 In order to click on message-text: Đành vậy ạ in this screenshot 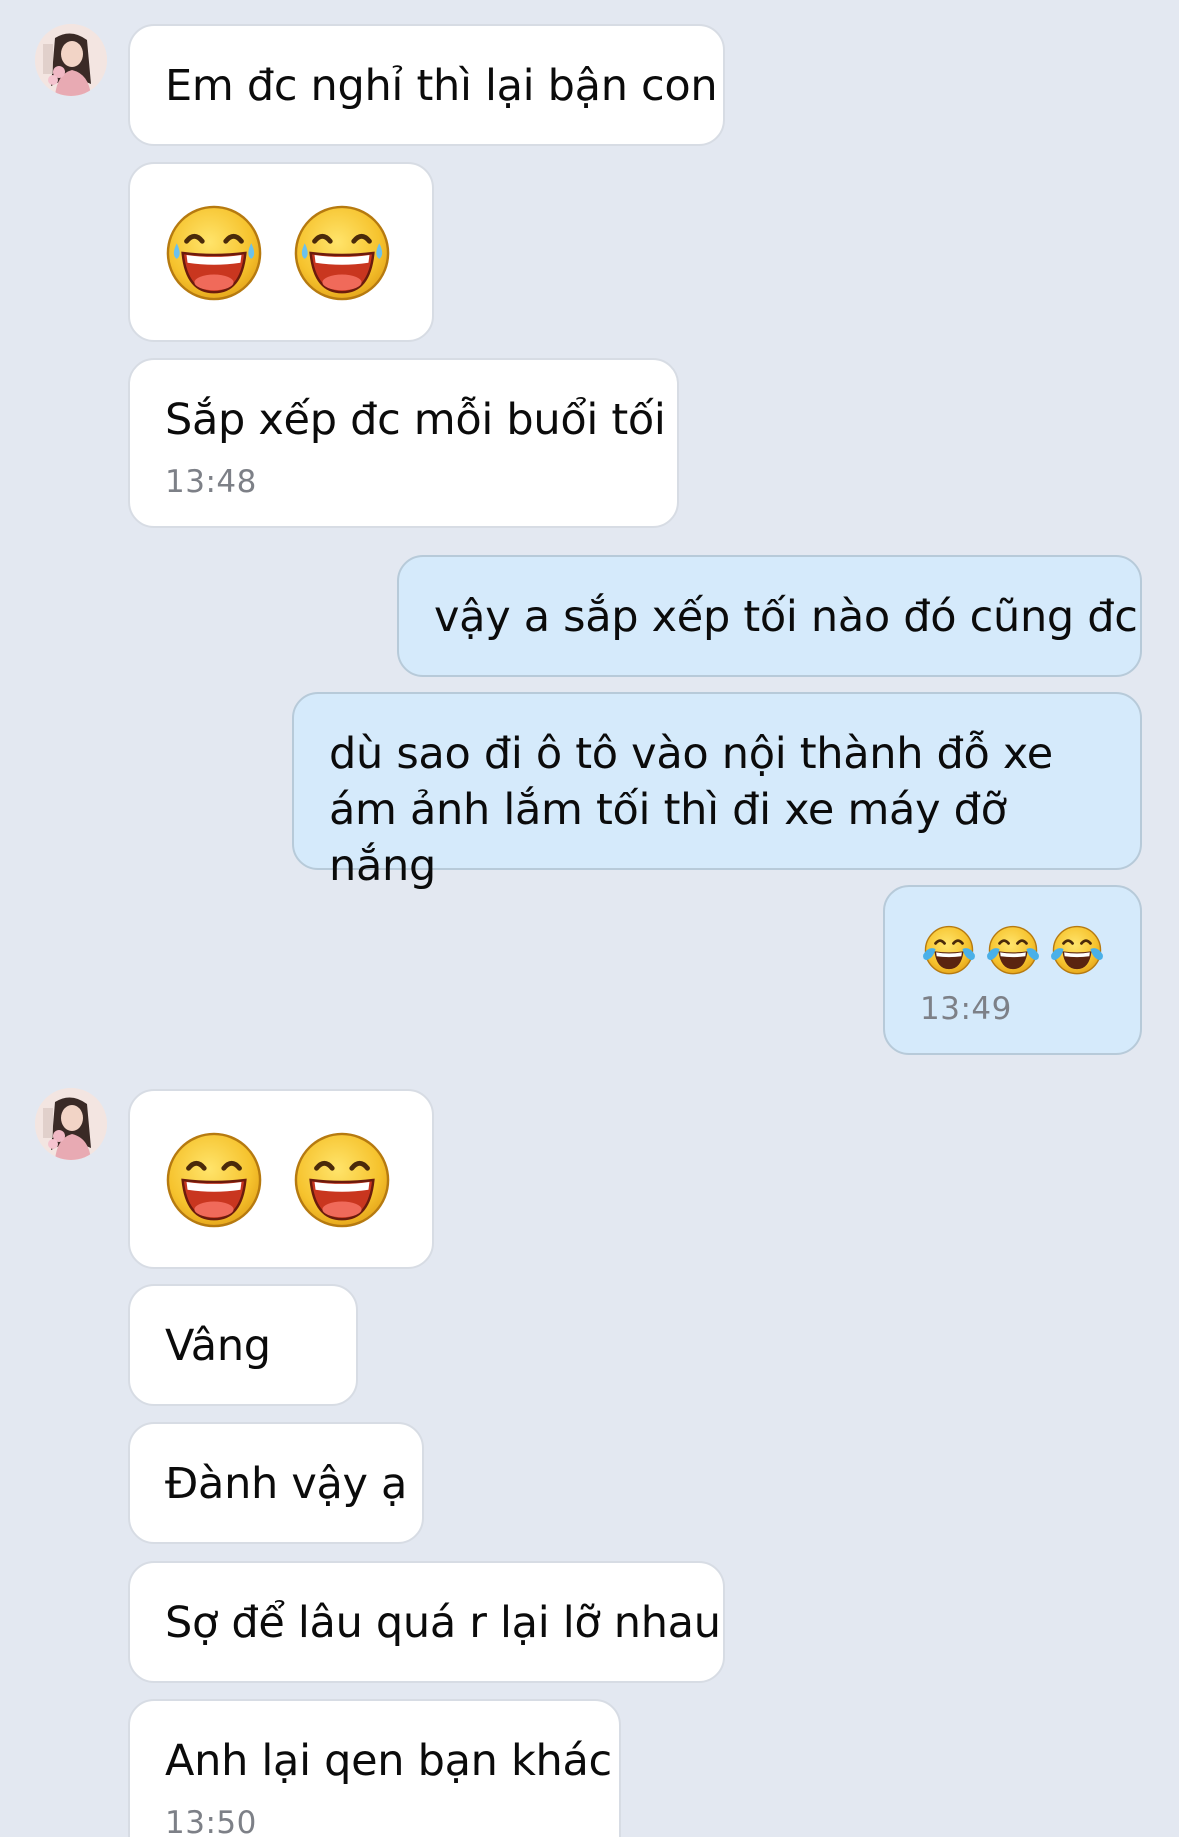, I will do `click(286, 1484)`.